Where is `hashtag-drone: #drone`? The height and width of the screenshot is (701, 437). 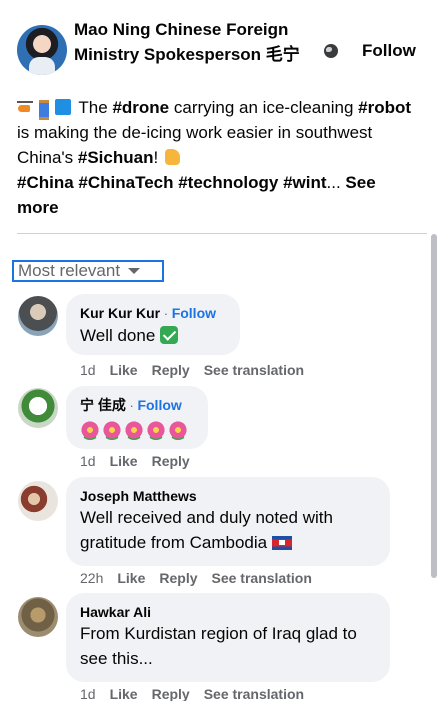 hashtag-drone: #drone is located at coordinates (140, 107).